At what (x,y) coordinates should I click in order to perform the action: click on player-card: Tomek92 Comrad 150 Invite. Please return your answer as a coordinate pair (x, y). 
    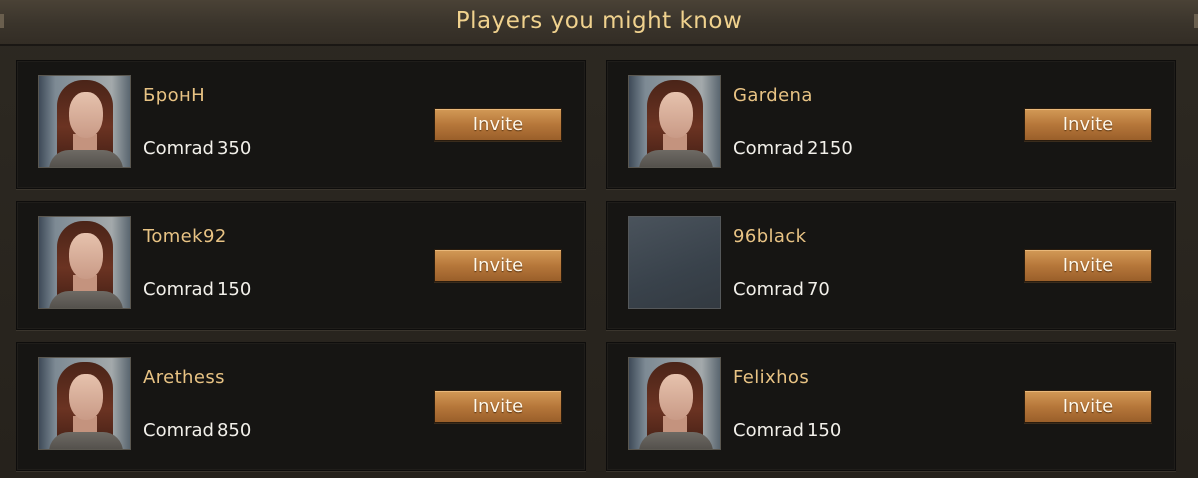
    Looking at the image, I should click on (301, 265).